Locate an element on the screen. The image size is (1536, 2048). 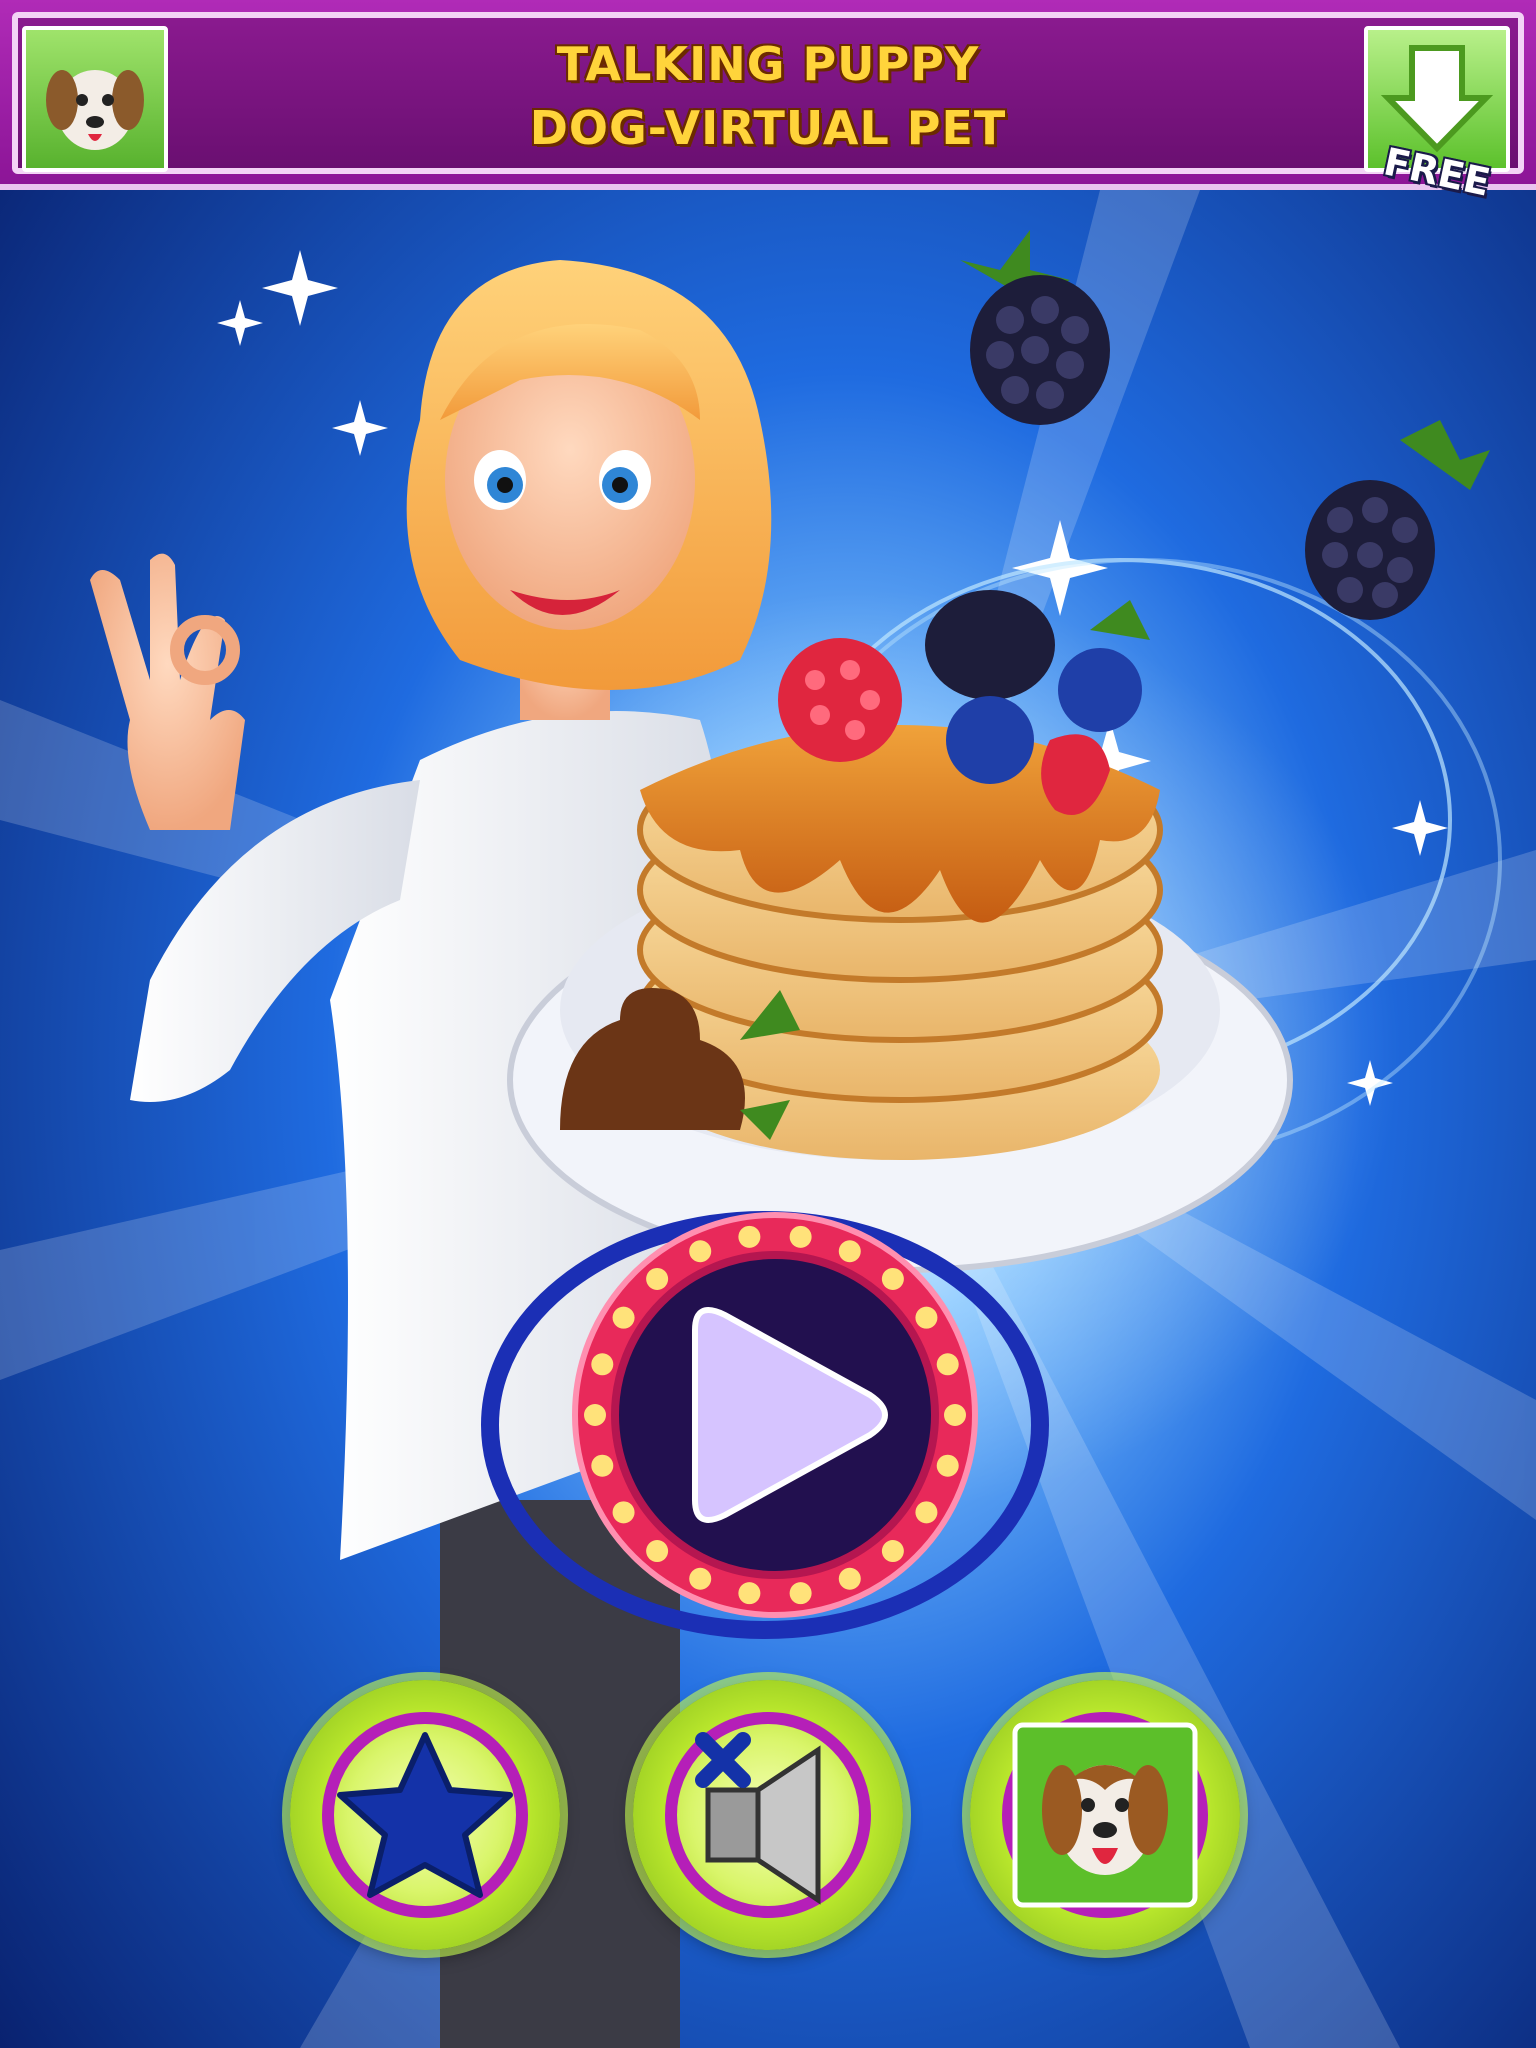
ad-banner: TALKING PUPPY DOG-VIRTUAL PET FREE is located at coordinates (768, 102).